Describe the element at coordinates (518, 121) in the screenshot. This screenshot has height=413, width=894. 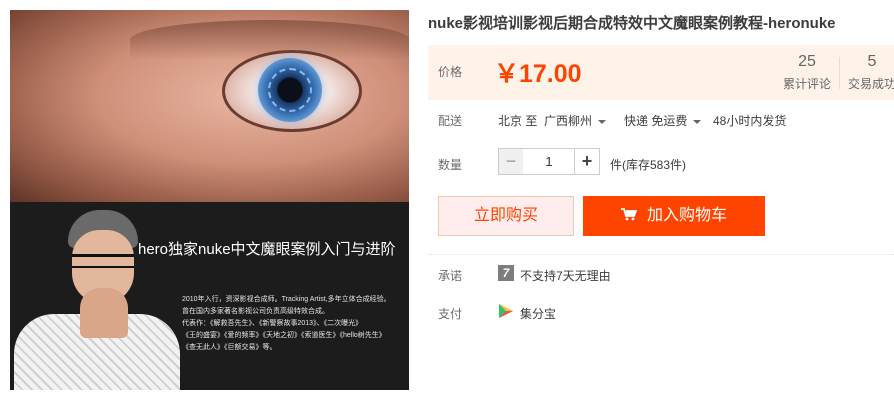
I see `shipping-from: 北京 至` at that location.